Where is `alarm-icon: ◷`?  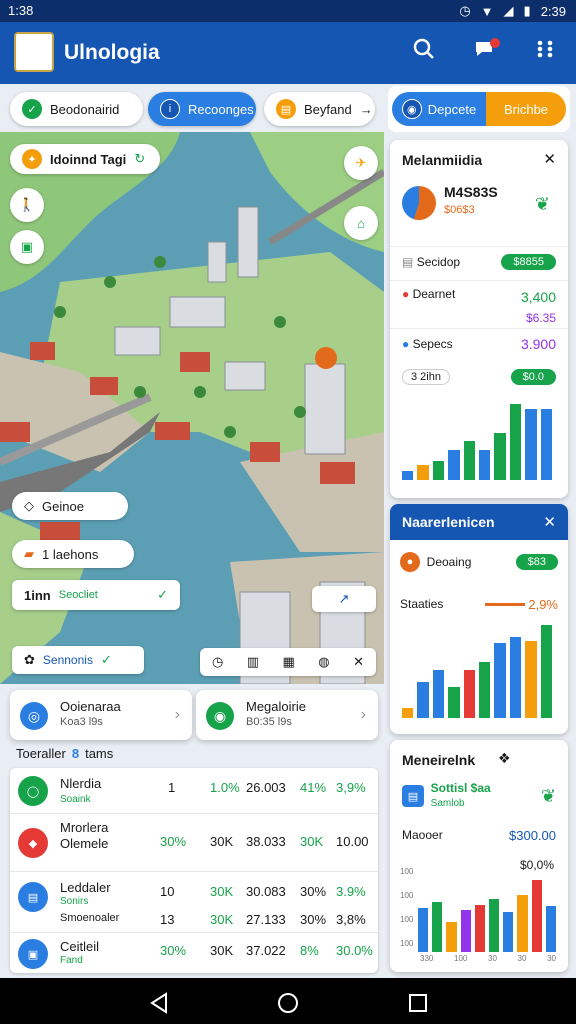
alarm-icon: ◷ is located at coordinates (465, 10).